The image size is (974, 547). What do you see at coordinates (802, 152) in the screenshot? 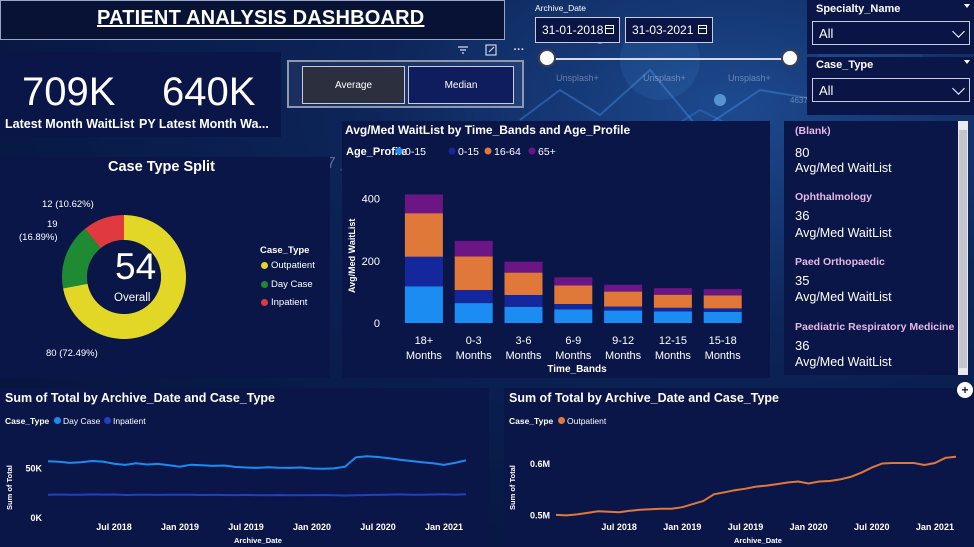
I see `card-value-blank: 80` at bounding box center [802, 152].